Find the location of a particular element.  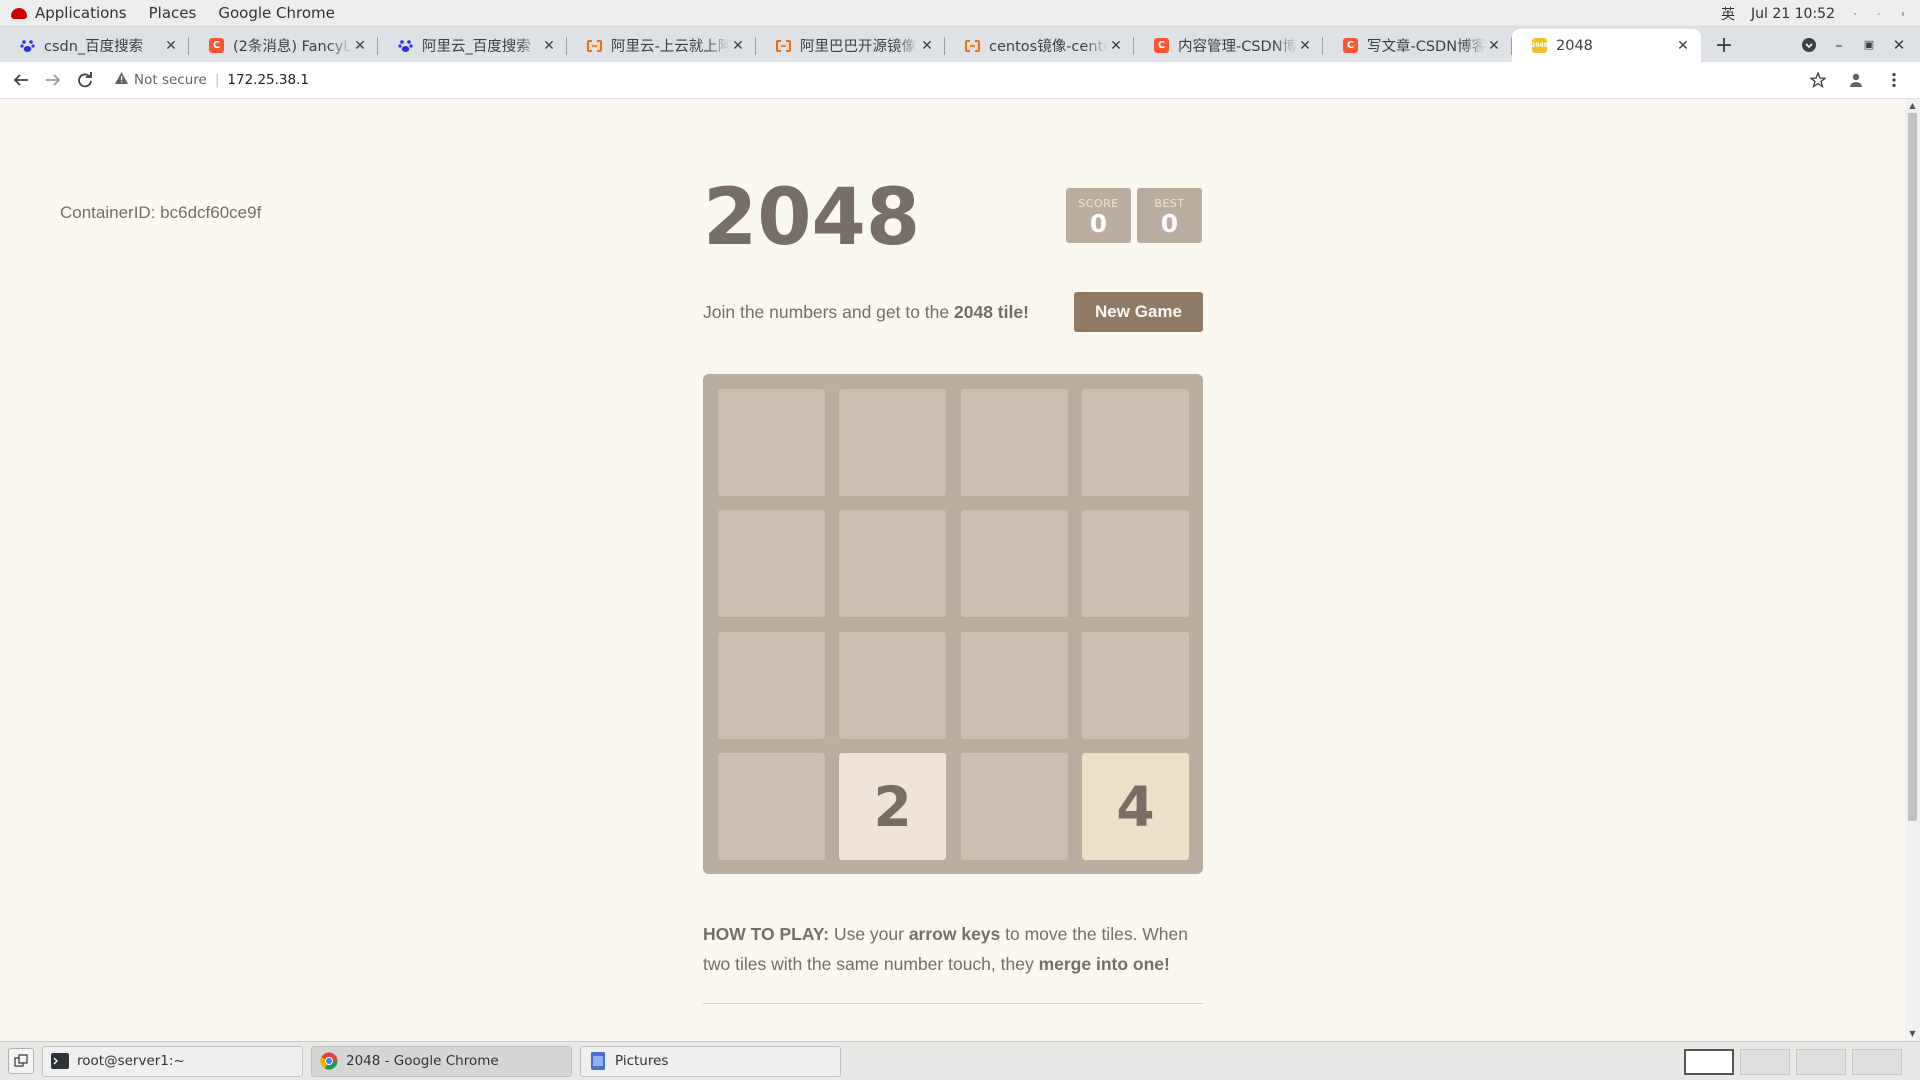

browser-tab: centos镜像-centos ✕ is located at coordinates (1039, 45).